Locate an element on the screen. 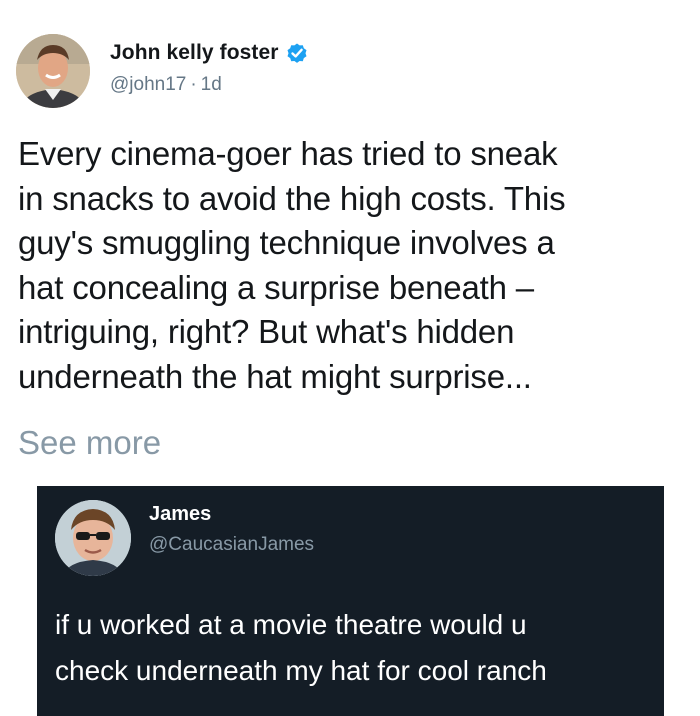  embedded-text-line: check underneath my hat for cool ranch is located at coordinates (301, 670).